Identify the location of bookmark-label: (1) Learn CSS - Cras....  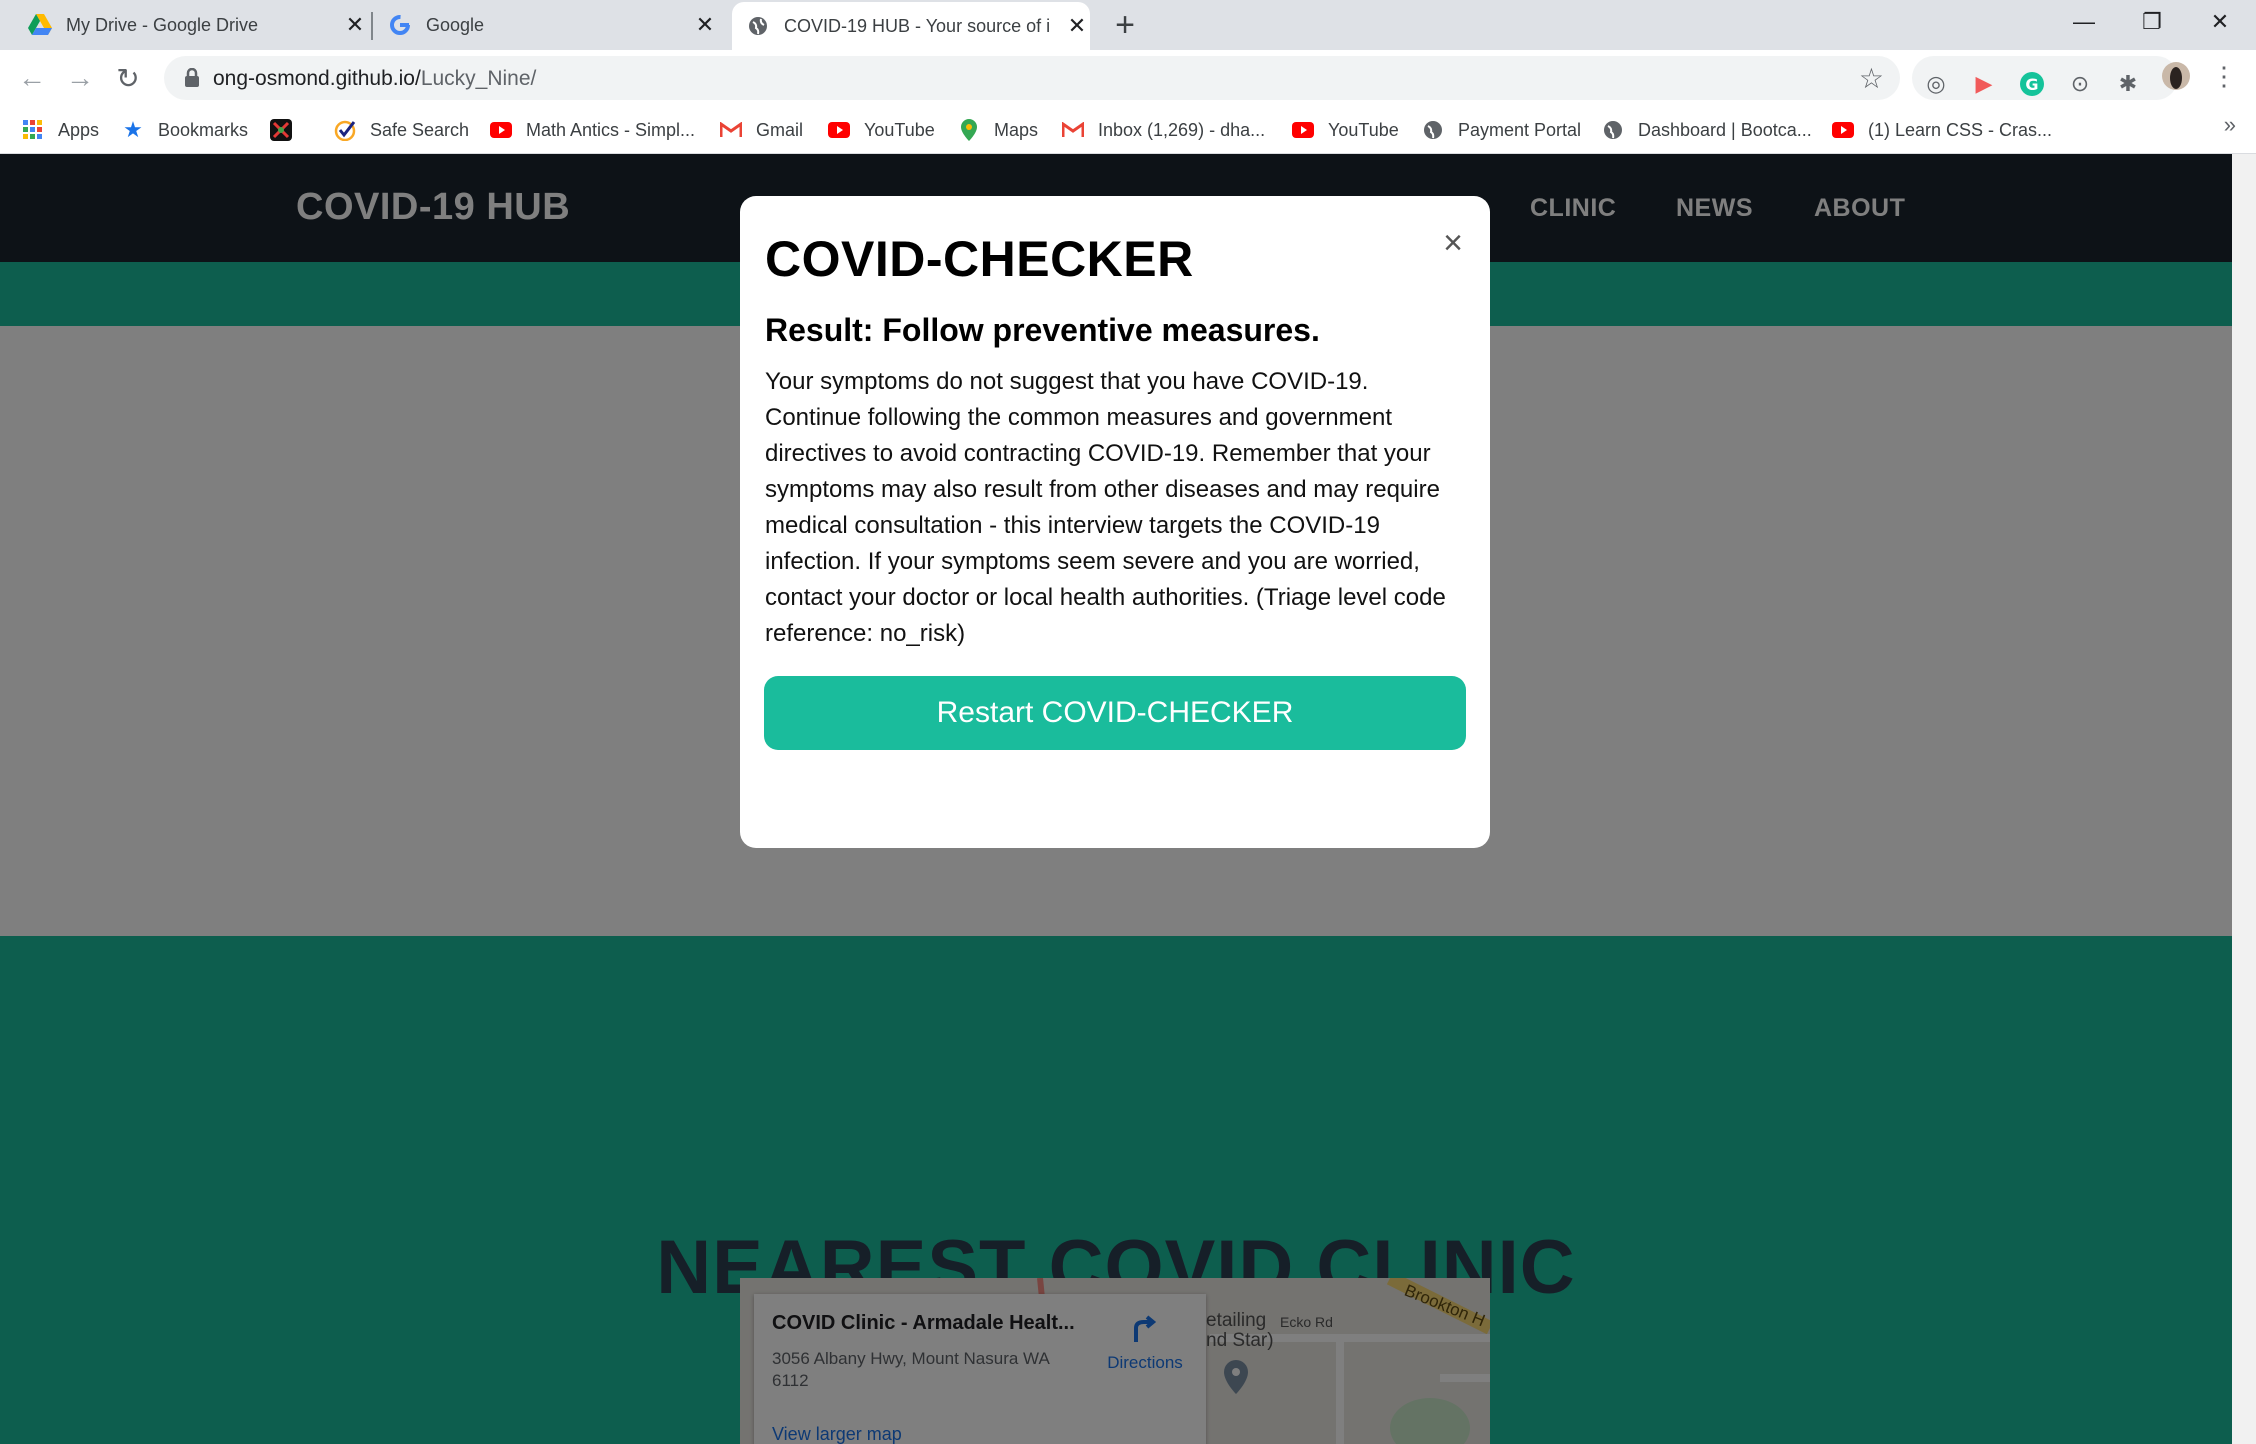
(1960, 129).